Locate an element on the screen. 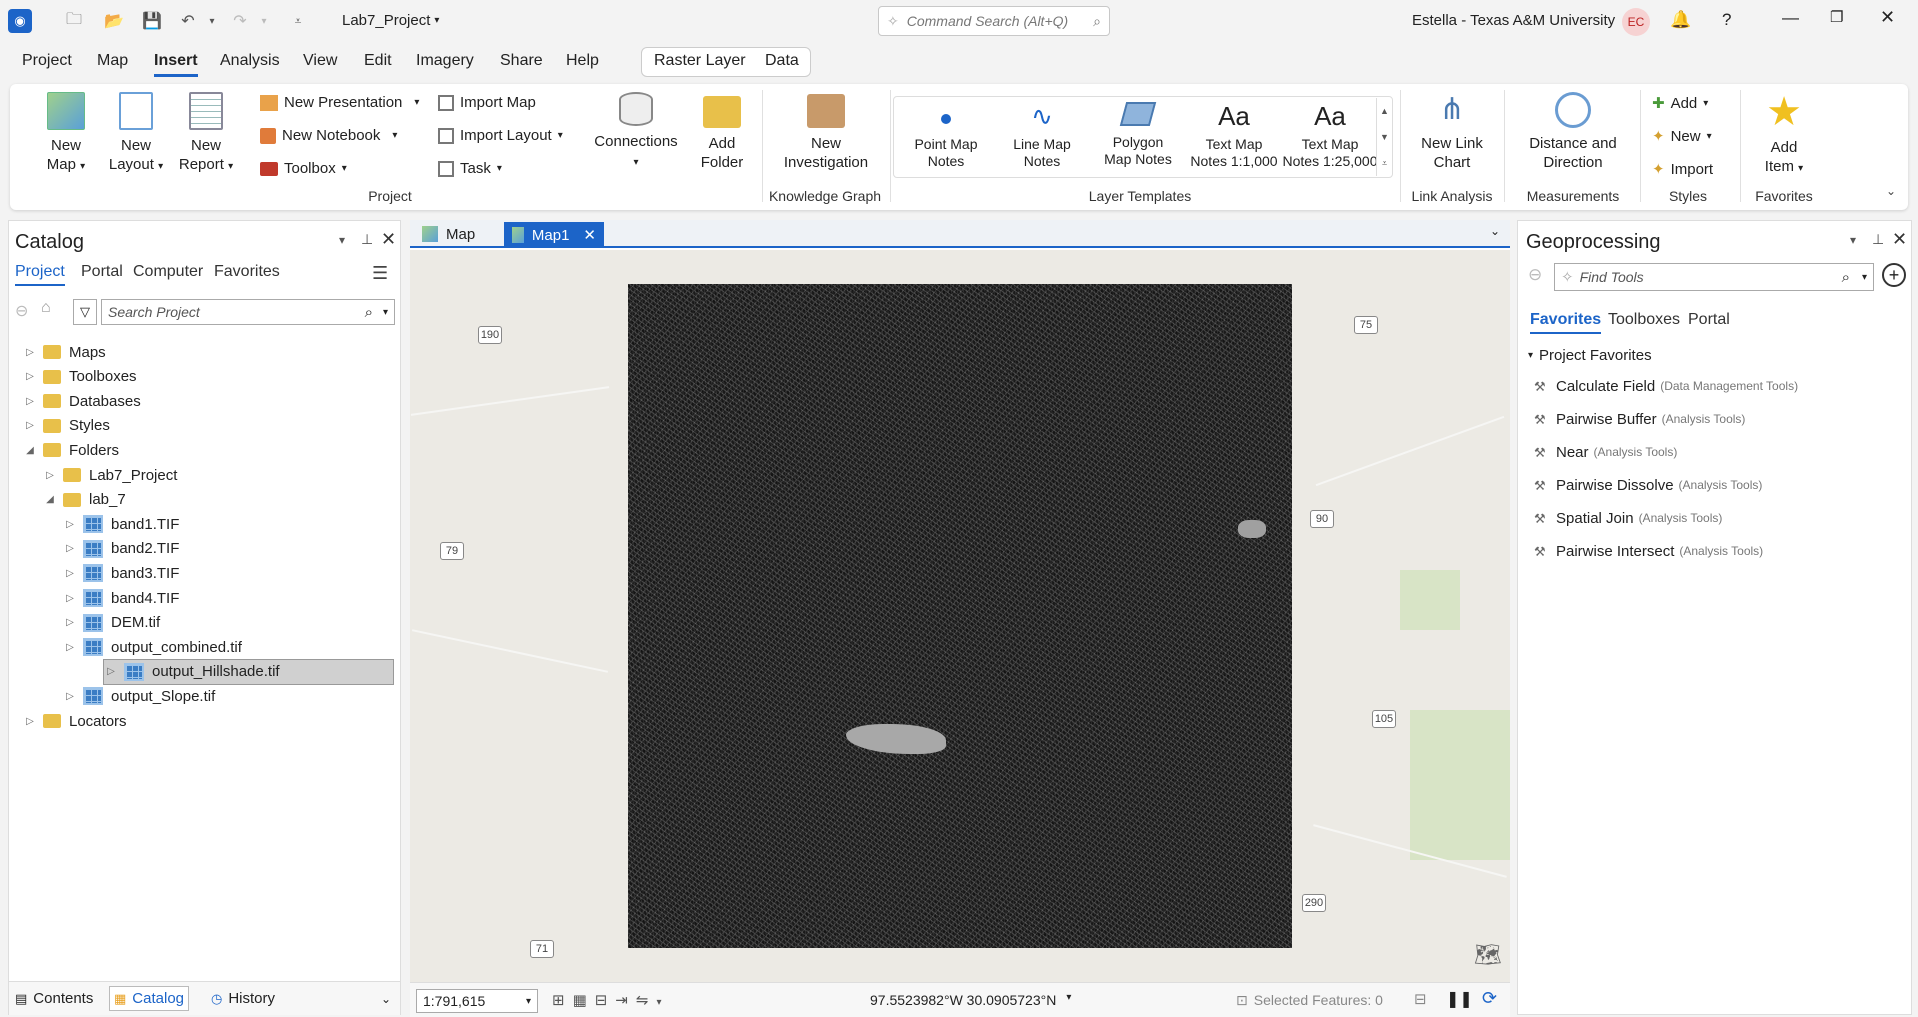 The height and width of the screenshot is (1017, 1918). pane-options-icon: ▾ is located at coordinates (1853, 240).